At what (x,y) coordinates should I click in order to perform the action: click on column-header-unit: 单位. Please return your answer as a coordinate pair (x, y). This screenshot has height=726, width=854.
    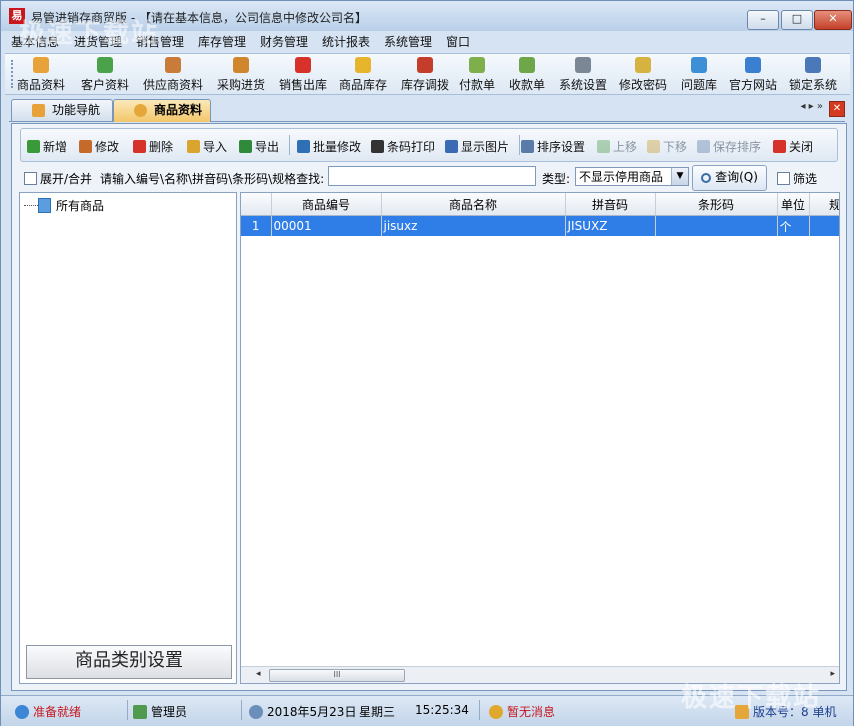
    Looking at the image, I should click on (793, 204).